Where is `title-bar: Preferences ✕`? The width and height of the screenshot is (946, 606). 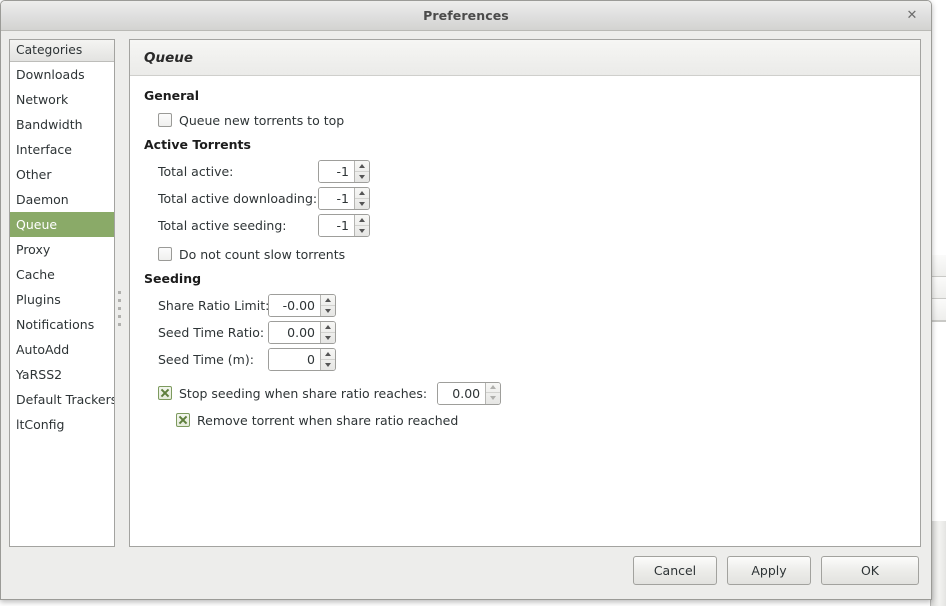 title-bar: Preferences ✕ is located at coordinates (466, 16).